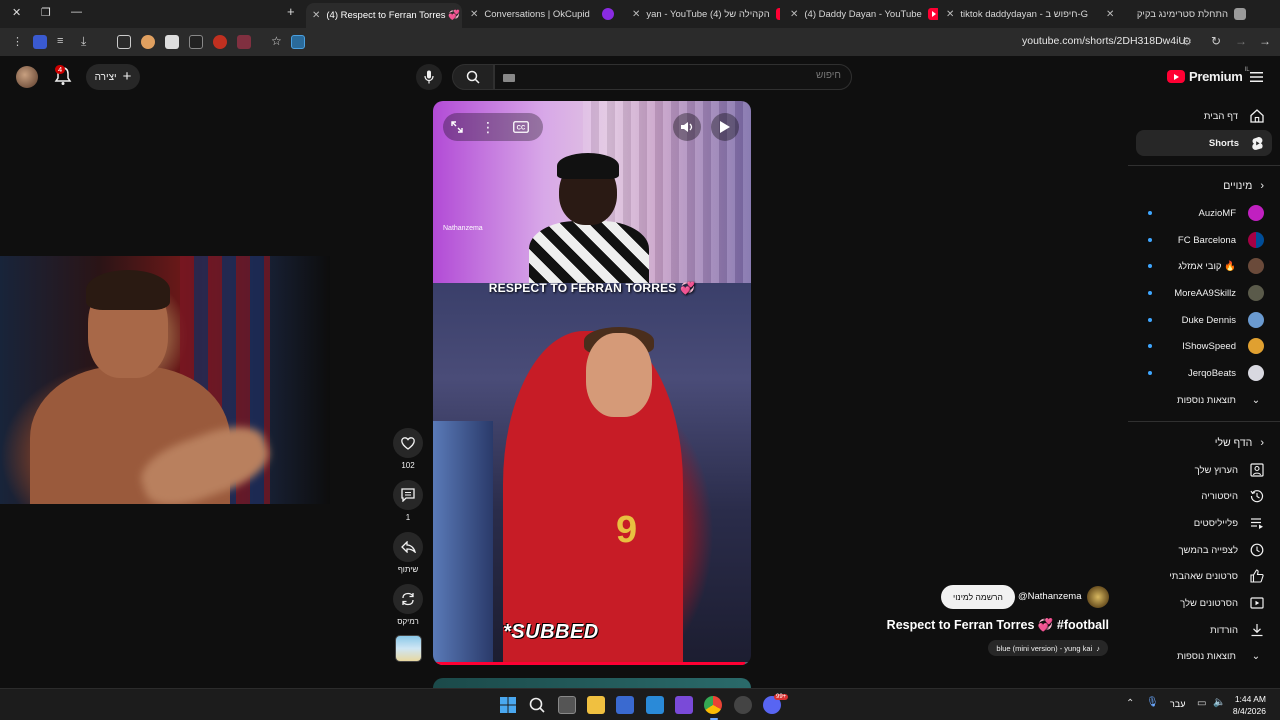  I want to click on reading-list-icon: ≡, so click(60, 41).